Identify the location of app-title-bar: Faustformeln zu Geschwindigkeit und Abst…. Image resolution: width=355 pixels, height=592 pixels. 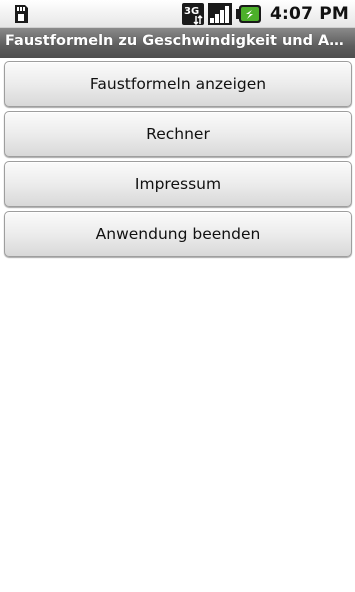
(177, 43).